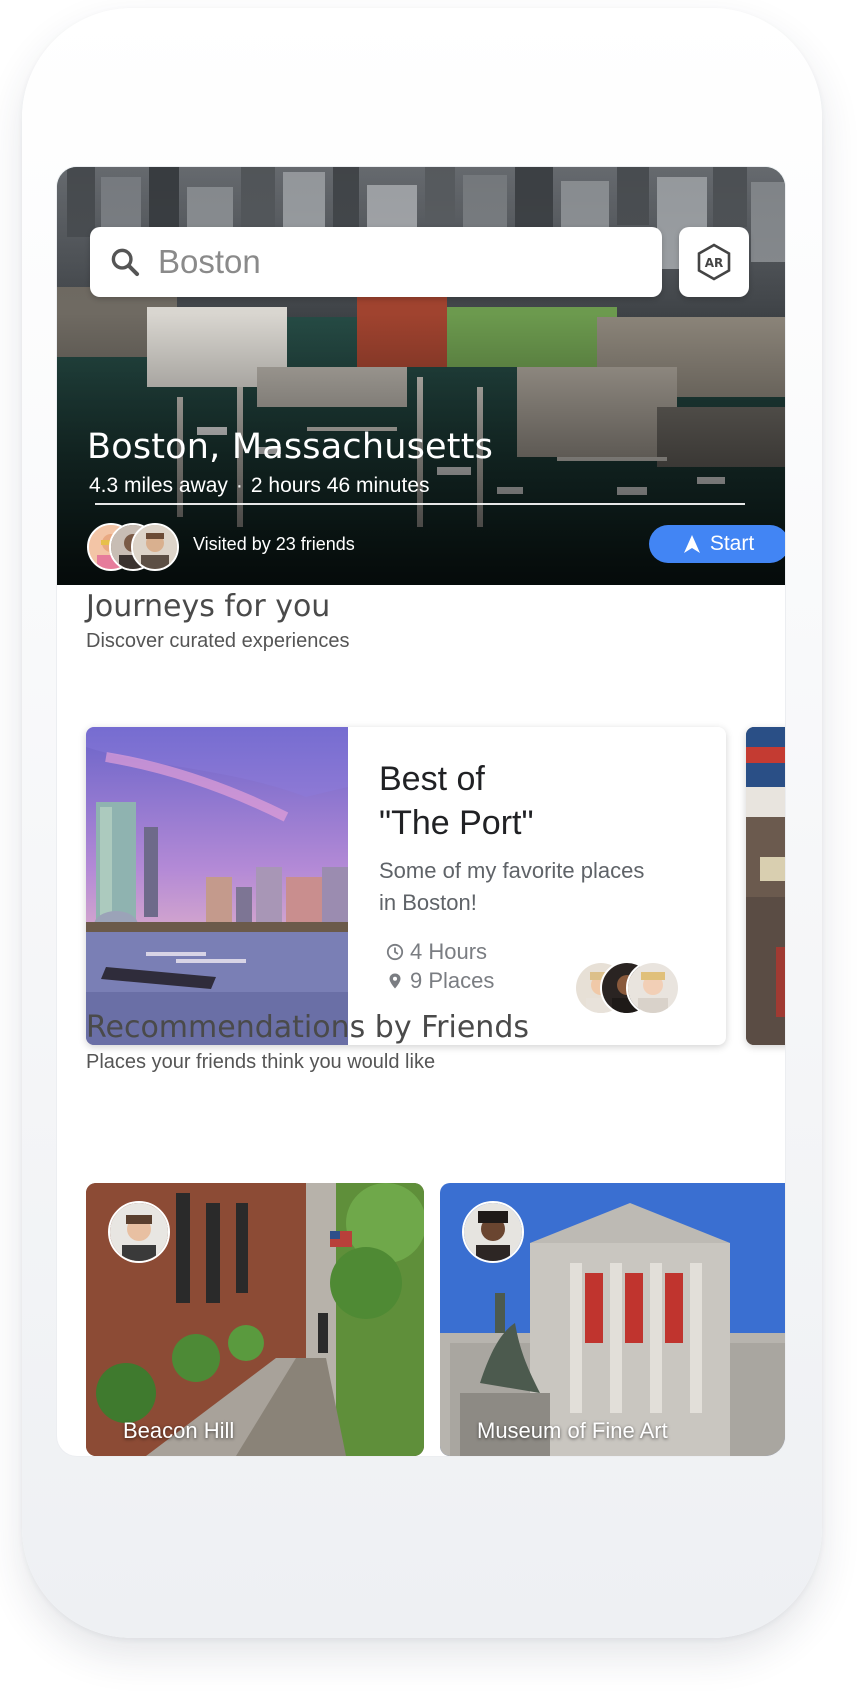 The width and height of the screenshot is (862, 1700). I want to click on journey-next-image, so click(765, 886).